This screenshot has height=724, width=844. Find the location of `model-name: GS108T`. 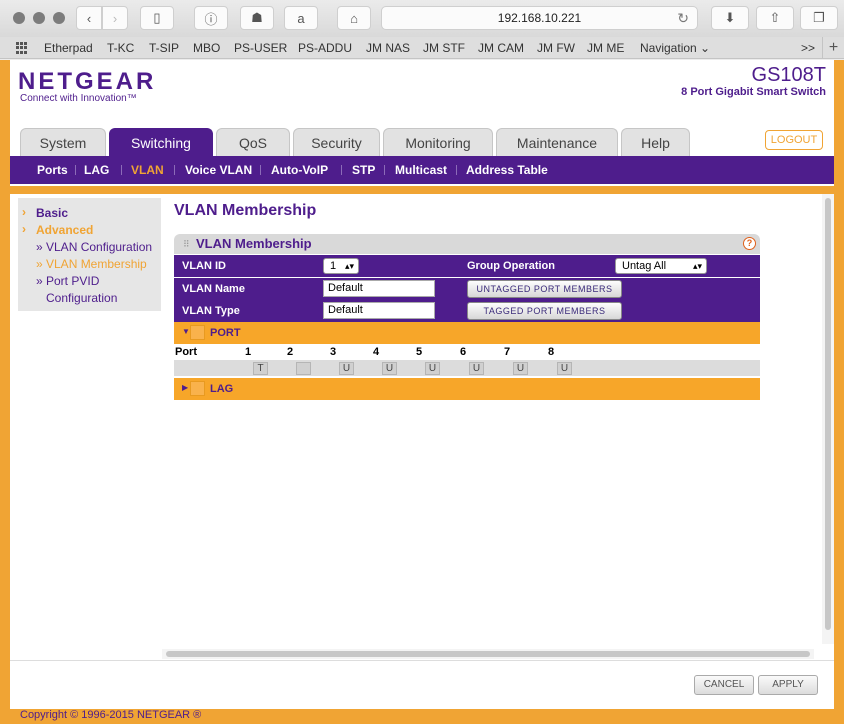

model-name: GS108T is located at coordinates (788, 75).